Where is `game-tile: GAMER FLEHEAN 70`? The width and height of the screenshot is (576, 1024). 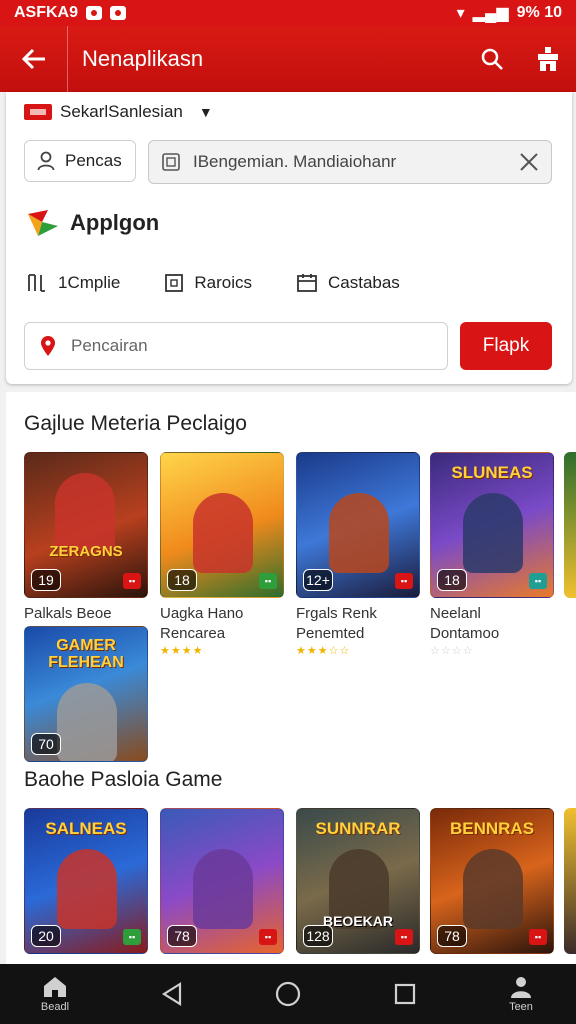
game-tile: GAMER FLEHEAN 70 is located at coordinates (86, 694).